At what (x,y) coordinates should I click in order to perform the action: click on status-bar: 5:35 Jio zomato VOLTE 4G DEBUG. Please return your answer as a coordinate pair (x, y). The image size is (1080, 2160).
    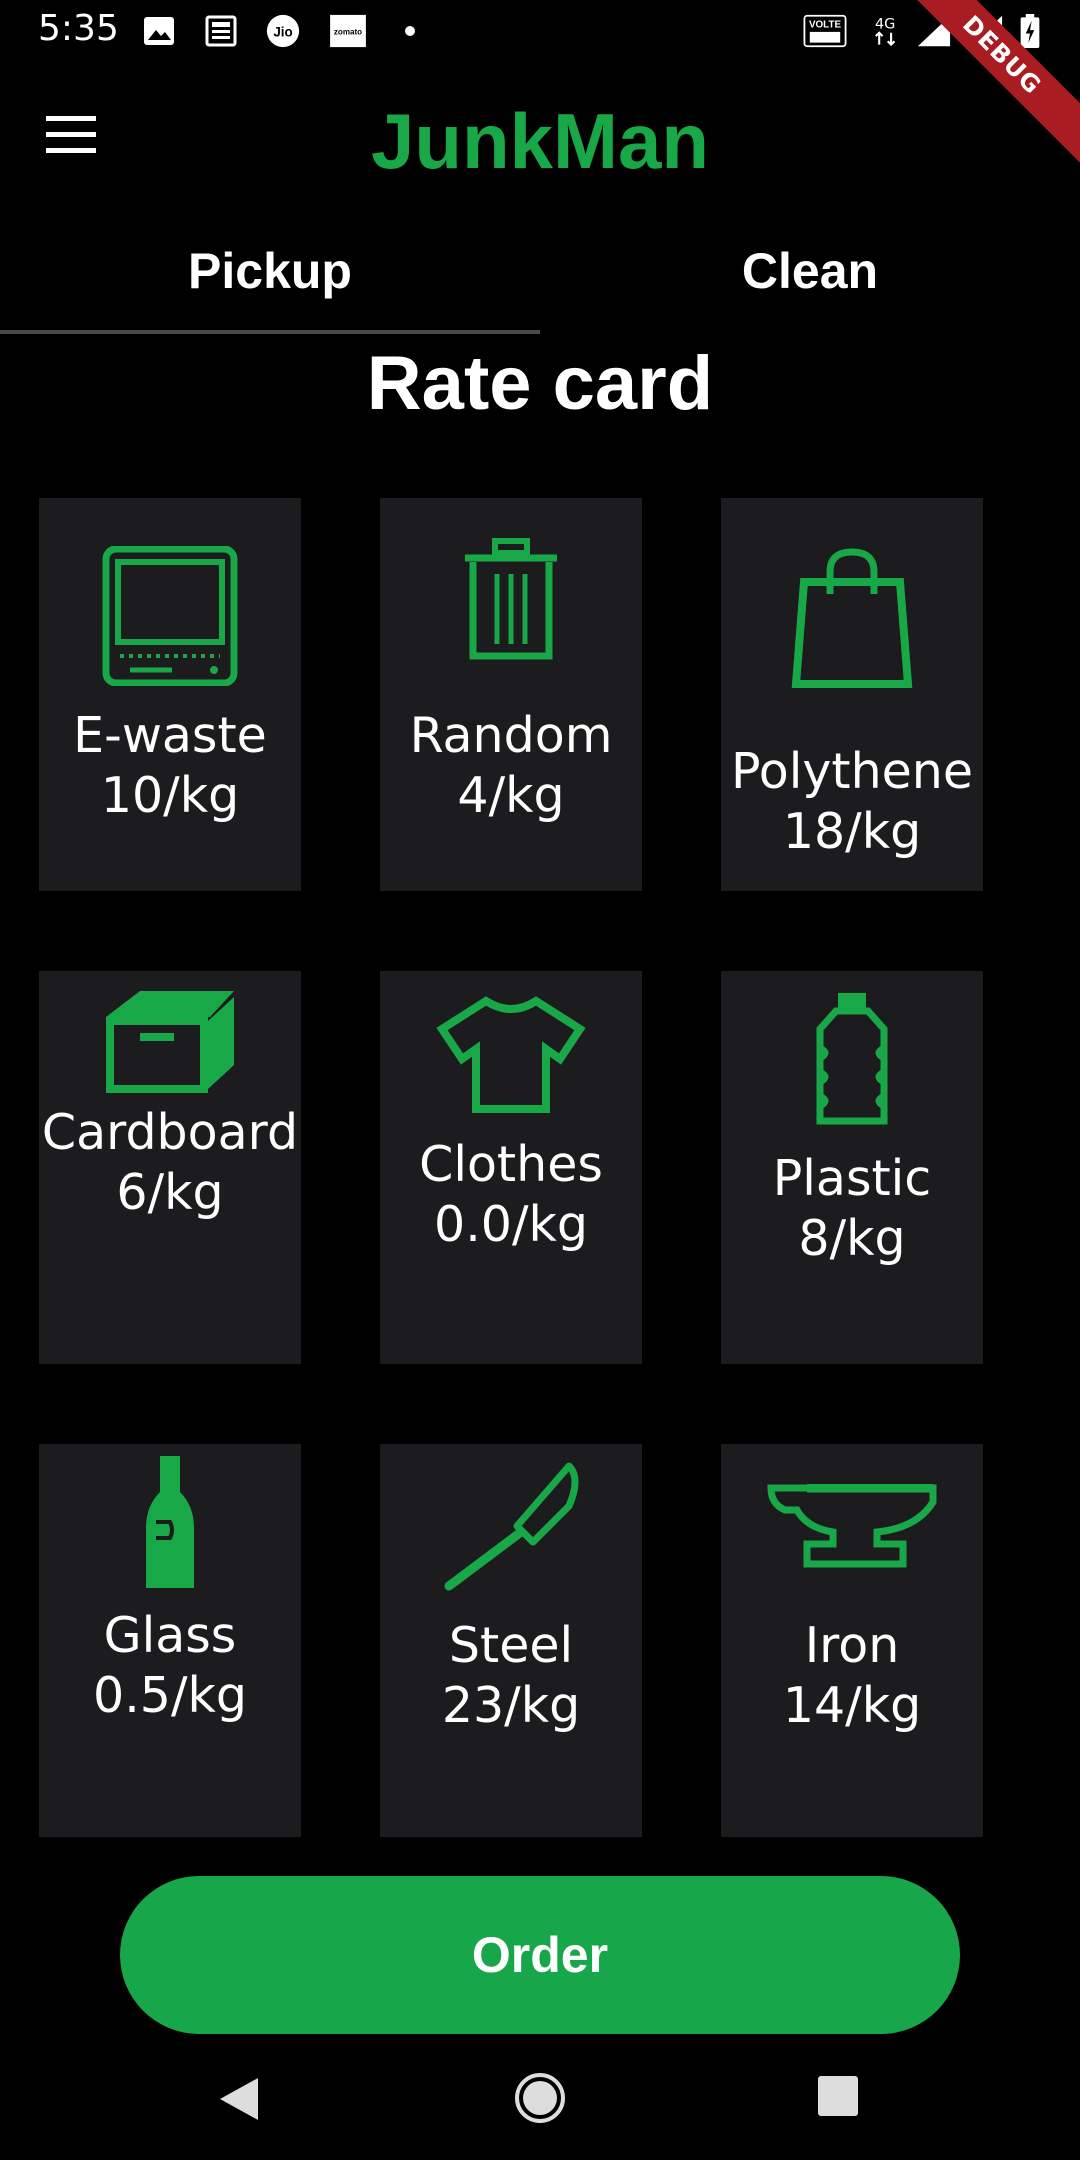
    Looking at the image, I should click on (540, 84).